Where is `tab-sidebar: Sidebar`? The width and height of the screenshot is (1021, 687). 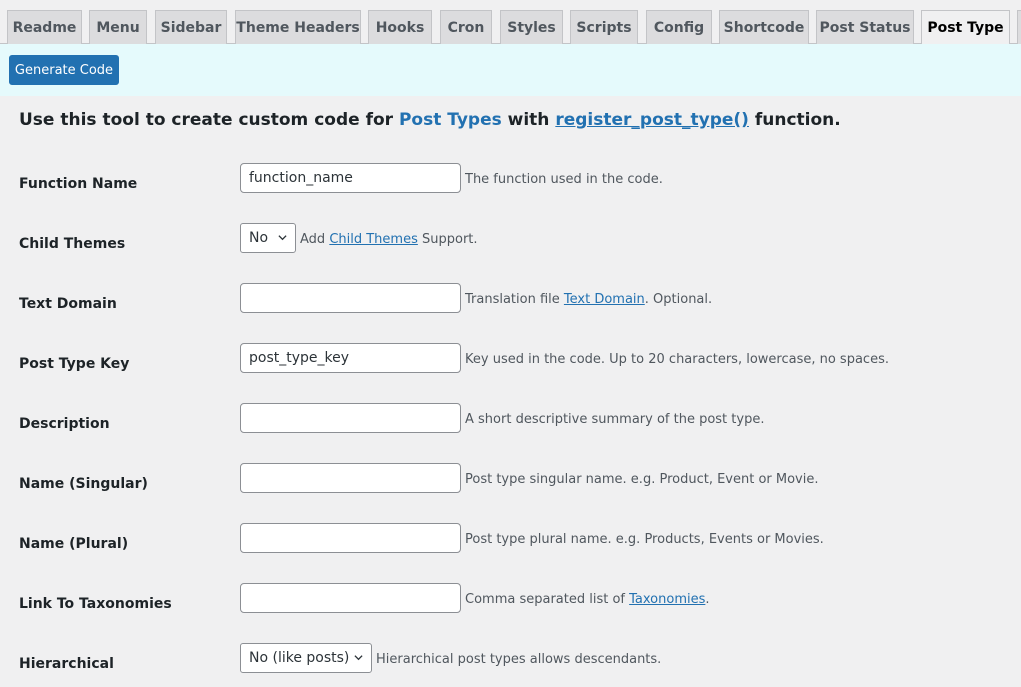
tab-sidebar: Sidebar is located at coordinates (191, 27).